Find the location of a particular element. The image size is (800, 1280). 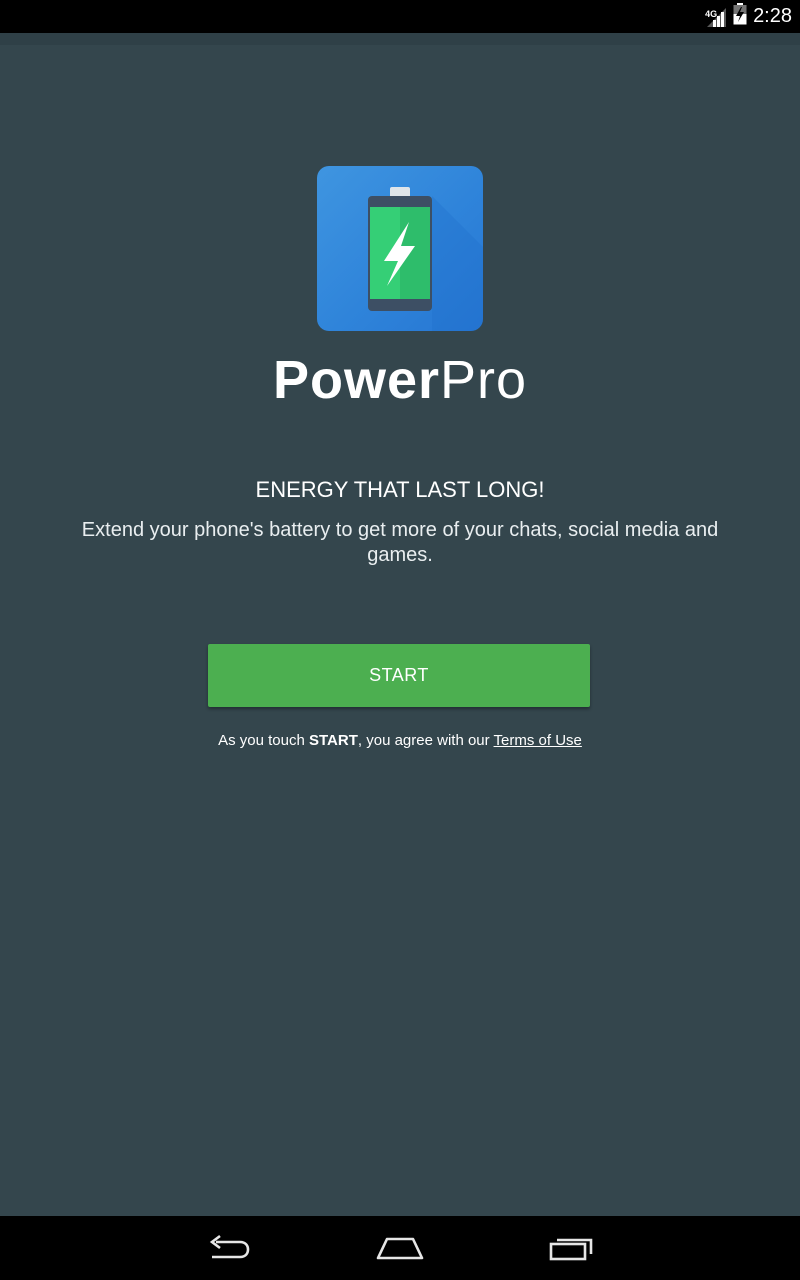

terms-prefix: As you touch is located at coordinates (263, 740).